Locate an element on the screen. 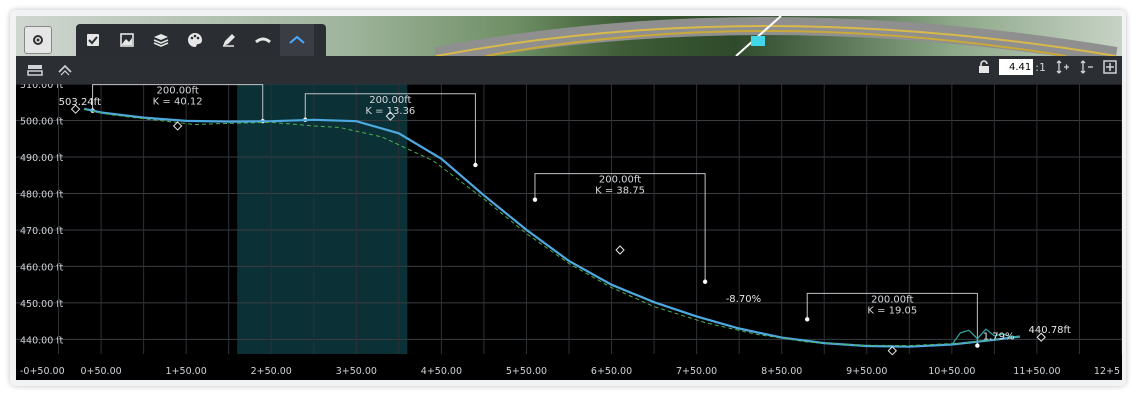  image-icon is located at coordinates (127, 40).